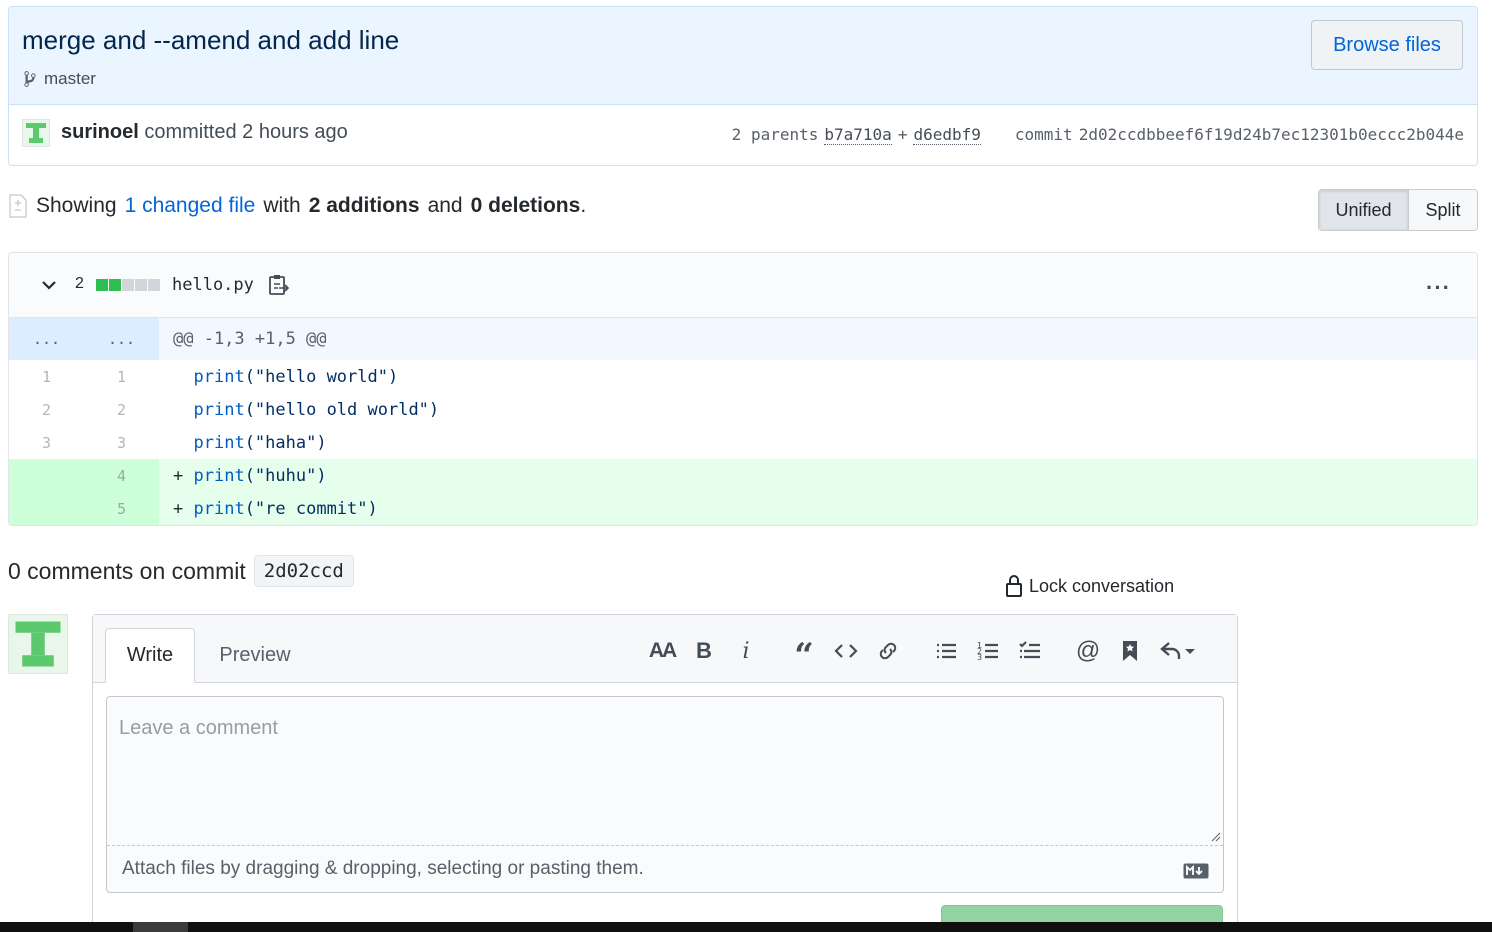 Image resolution: width=1492 pixels, height=932 pixels. I want to click on diff-code: + print("re commit"), so click(268, 509).